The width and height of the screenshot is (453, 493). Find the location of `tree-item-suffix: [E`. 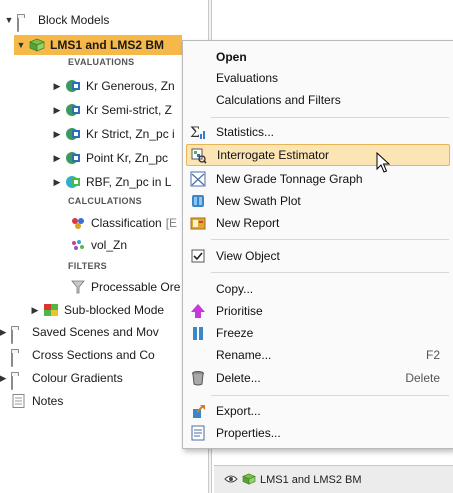

tree-item-suffix: [E is located at coordinates (171, 223).